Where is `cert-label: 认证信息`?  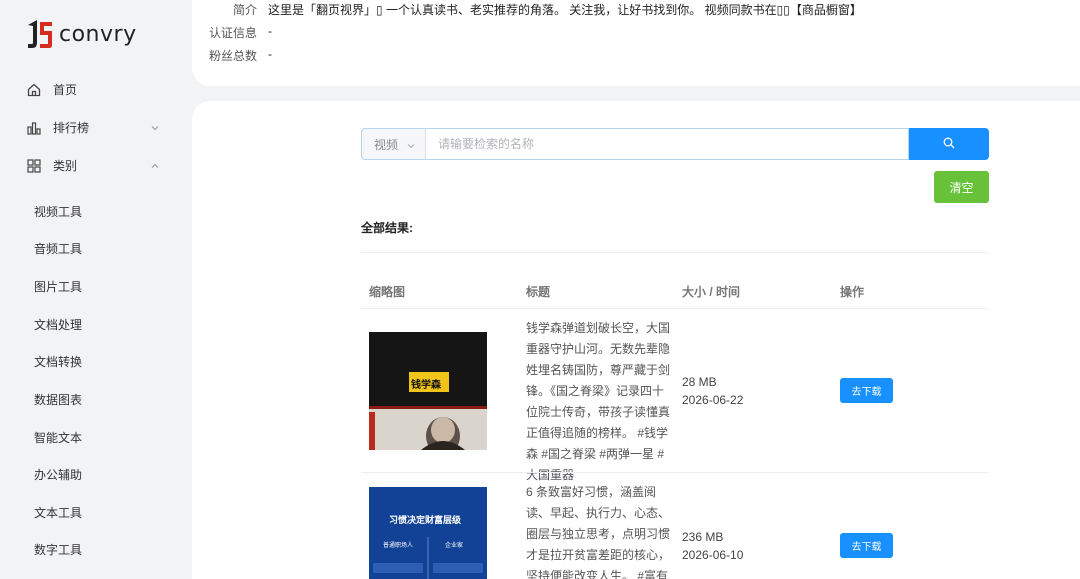
cert-label: 认证信息 is located at coordinates (232, 33).